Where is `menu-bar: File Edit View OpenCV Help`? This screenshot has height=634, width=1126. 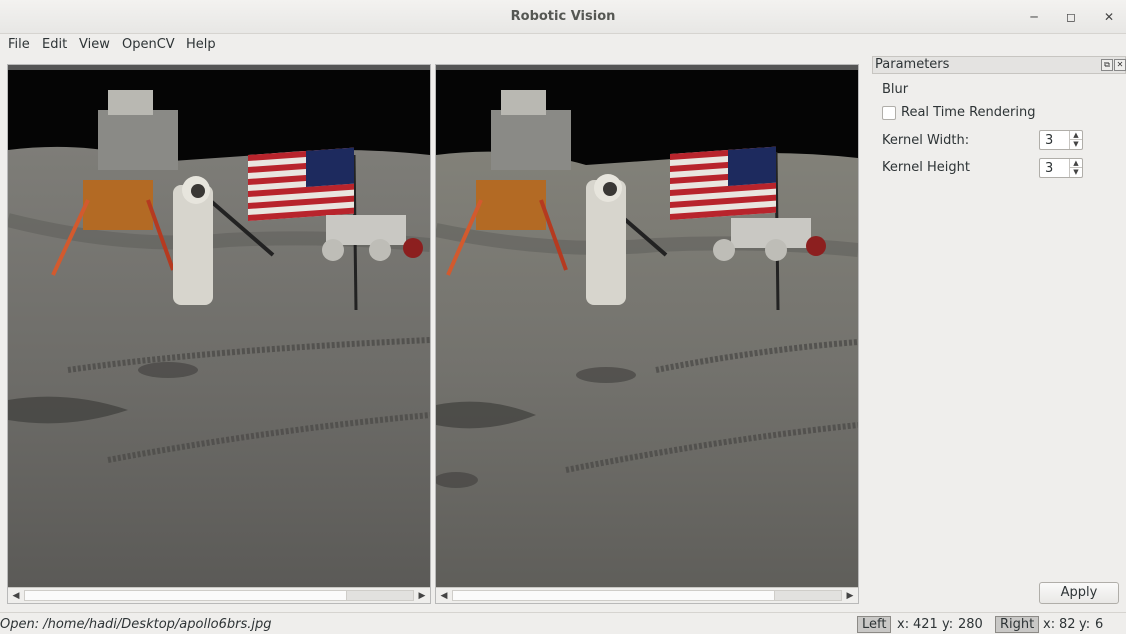 menu-bar: File Edit View OpenCV Help is located at coordinates (563, 45).